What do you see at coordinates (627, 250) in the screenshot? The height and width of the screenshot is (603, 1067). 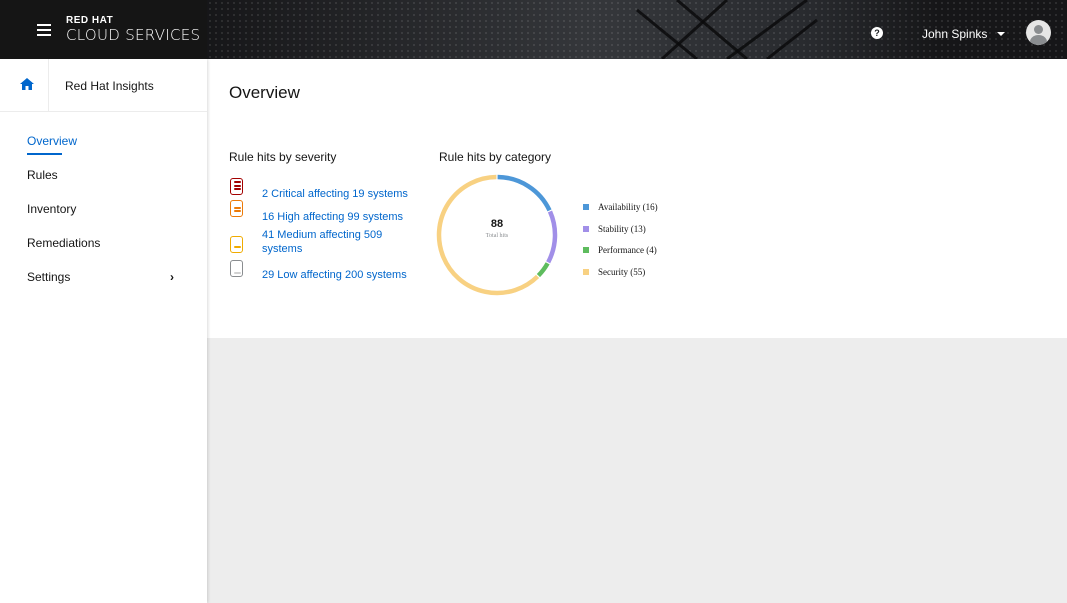 I see `legend-label: Performance (4)` at bounding box center [627, 250].